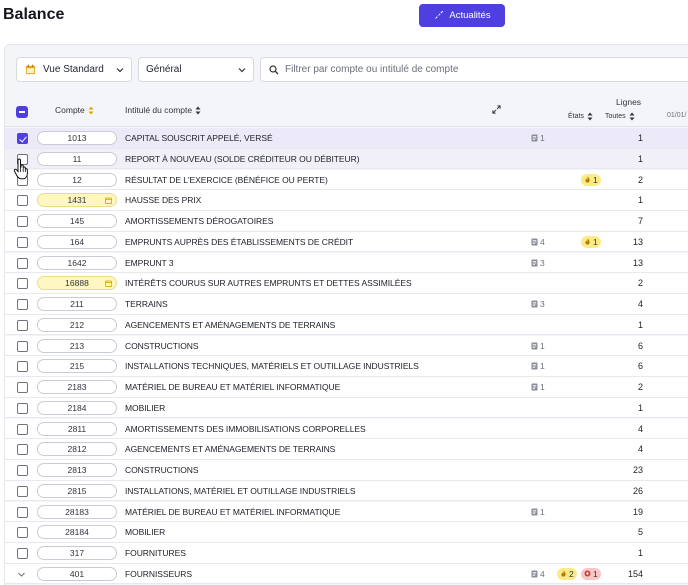  Describe the element at coordinates (196, 69) in the screenshot. I see `category-select: Général` at that location.